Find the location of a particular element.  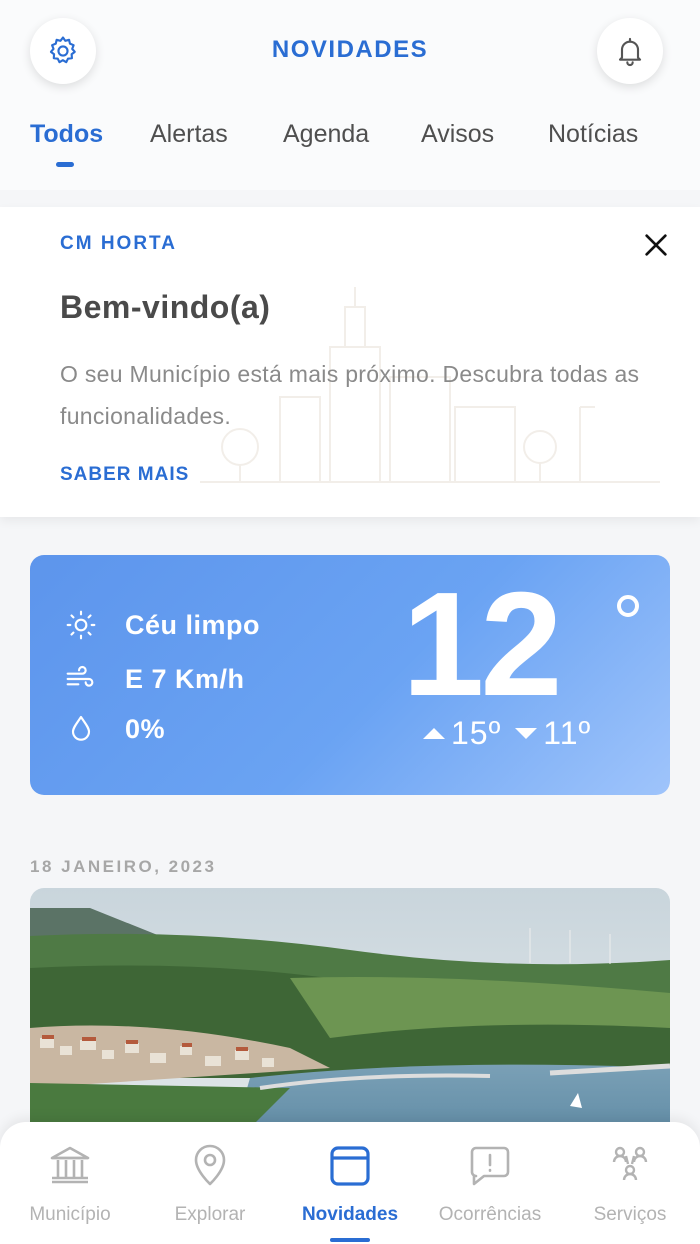

wind-icon is located at coordinates (80, 676).